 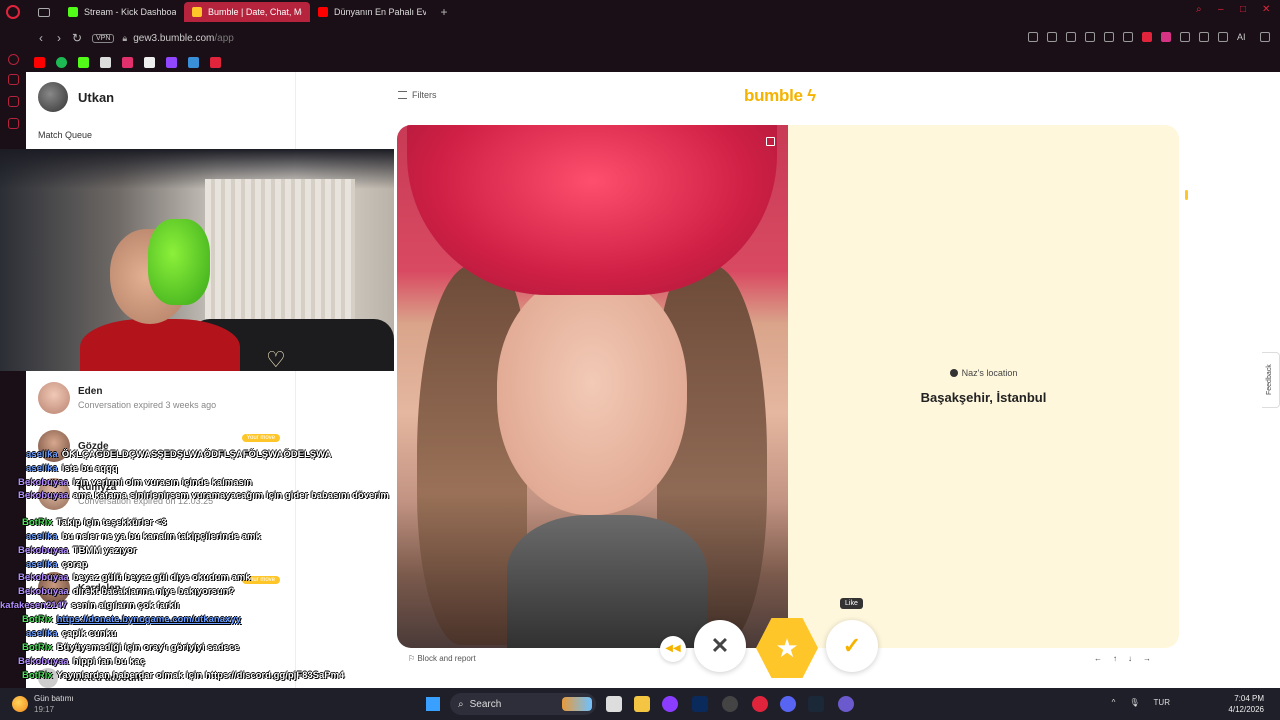 What do you see at coordinates (1223, 37) in the screenshot?
I see `download-icon` at bounding box center [1223, 37].